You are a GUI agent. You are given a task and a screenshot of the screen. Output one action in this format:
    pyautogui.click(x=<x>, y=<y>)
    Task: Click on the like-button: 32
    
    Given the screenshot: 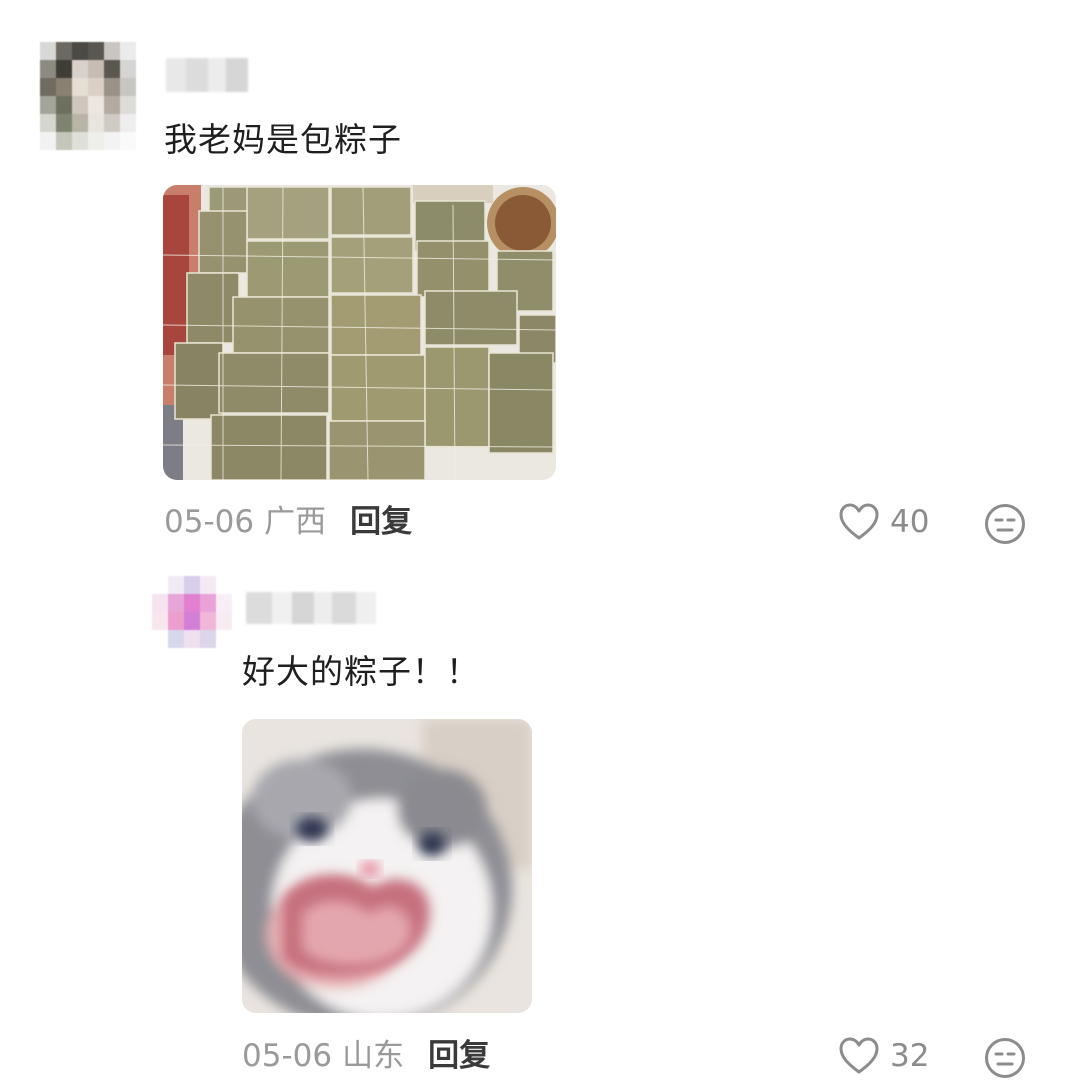 What is the action you would take?
    pyautogui.click(x=883, y=1056)
    